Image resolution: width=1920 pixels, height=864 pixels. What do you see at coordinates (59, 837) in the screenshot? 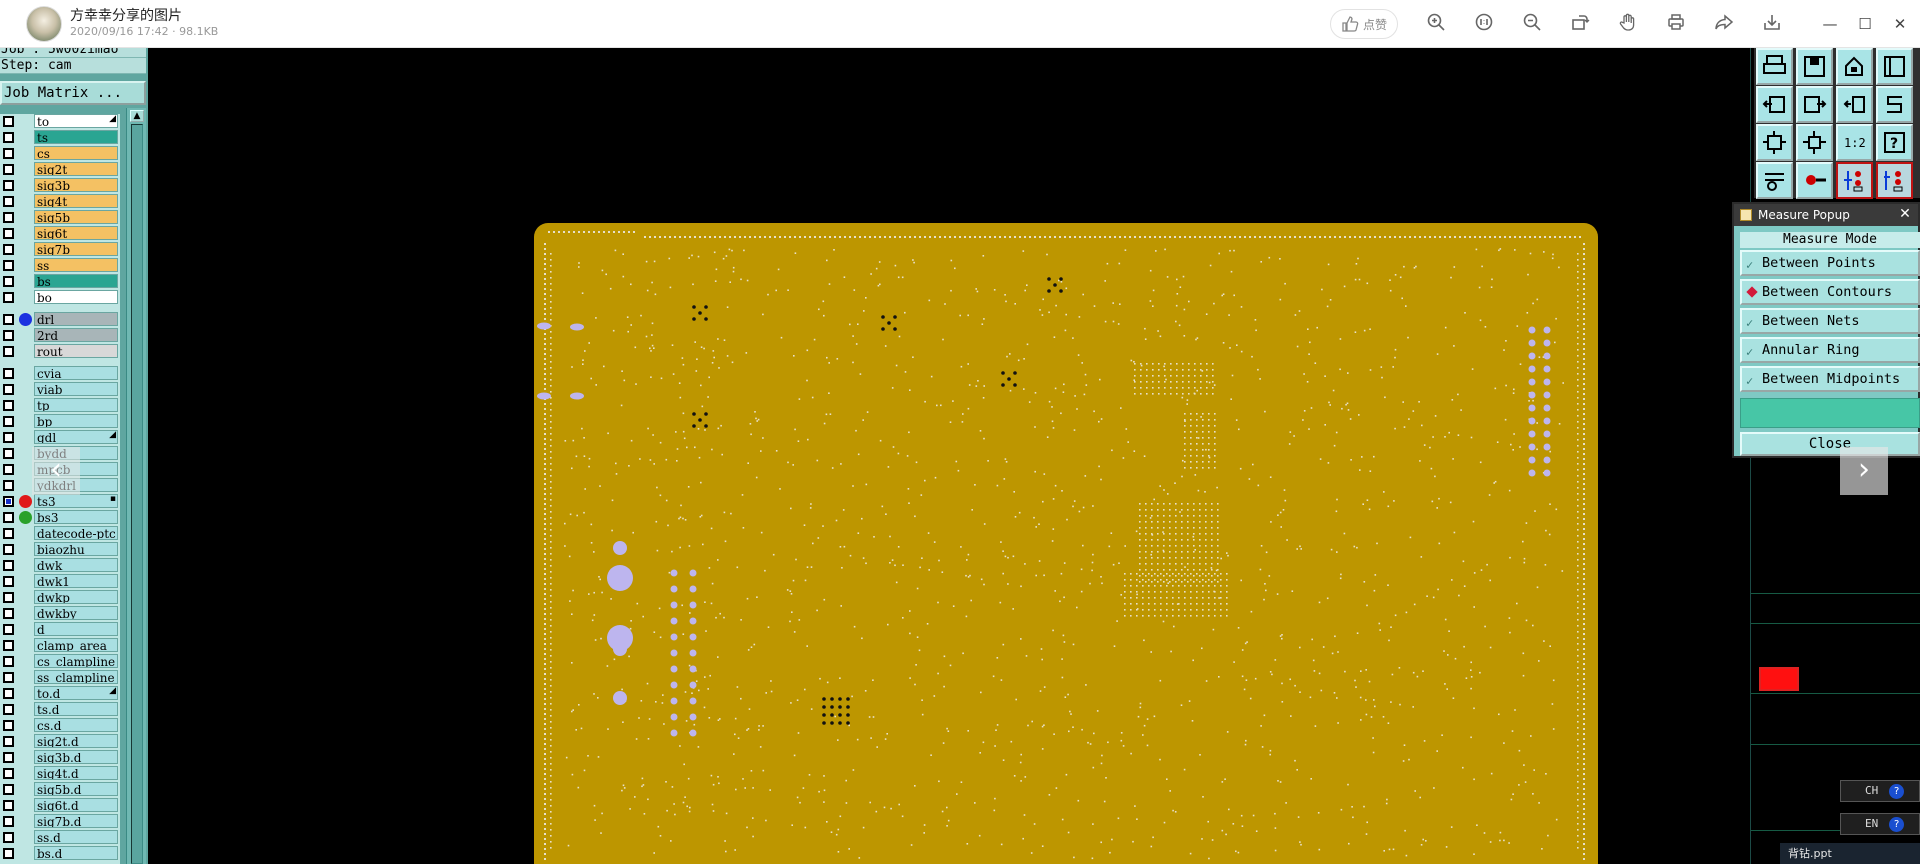
I see `layer-row: ss.d` at bounding box center [59, 837].